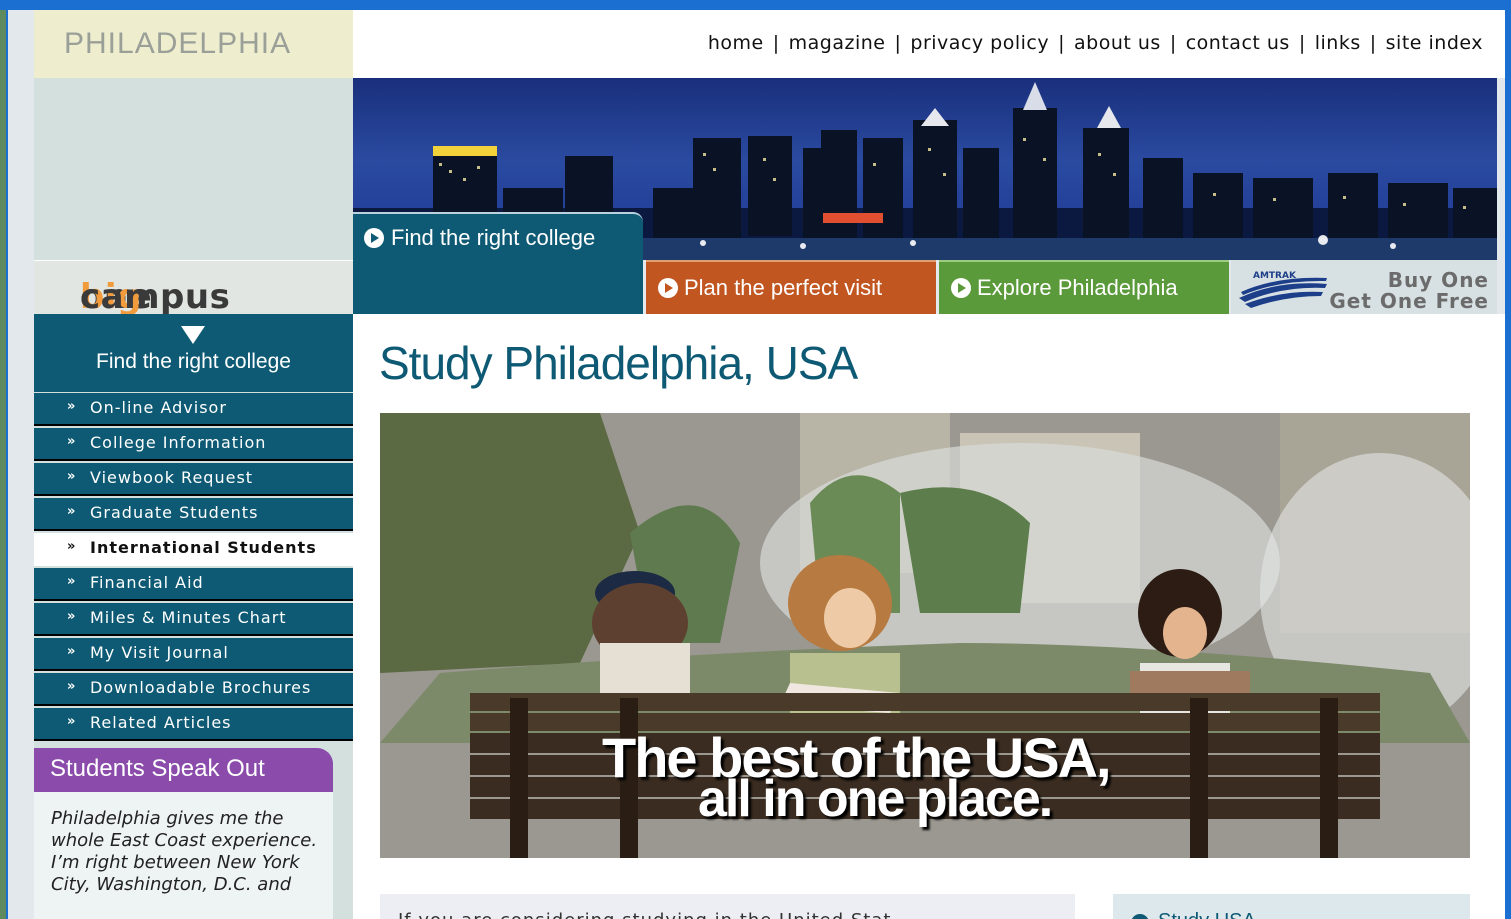 The width and height of the screenshot is (1511, 919). I want to click on nav-privacy-link: privacy policy, so click(979, 43).